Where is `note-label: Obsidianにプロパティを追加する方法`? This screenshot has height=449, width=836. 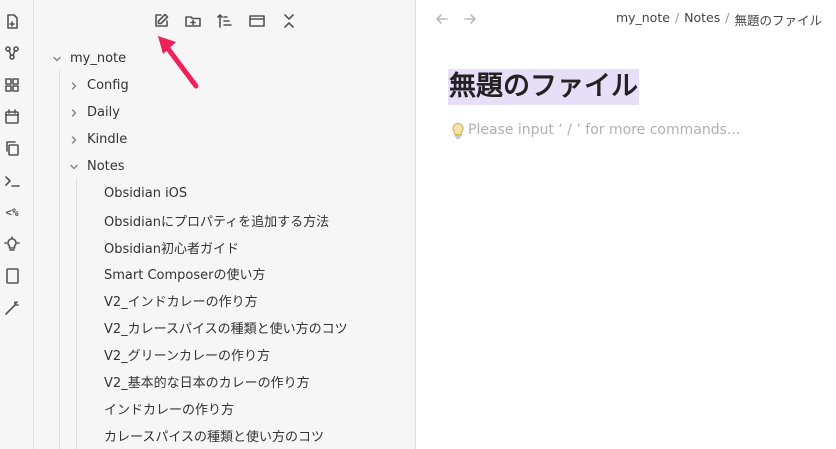
note-label: Obsidianにプロパティを追加する方法 is located at coordinates (217, 222).